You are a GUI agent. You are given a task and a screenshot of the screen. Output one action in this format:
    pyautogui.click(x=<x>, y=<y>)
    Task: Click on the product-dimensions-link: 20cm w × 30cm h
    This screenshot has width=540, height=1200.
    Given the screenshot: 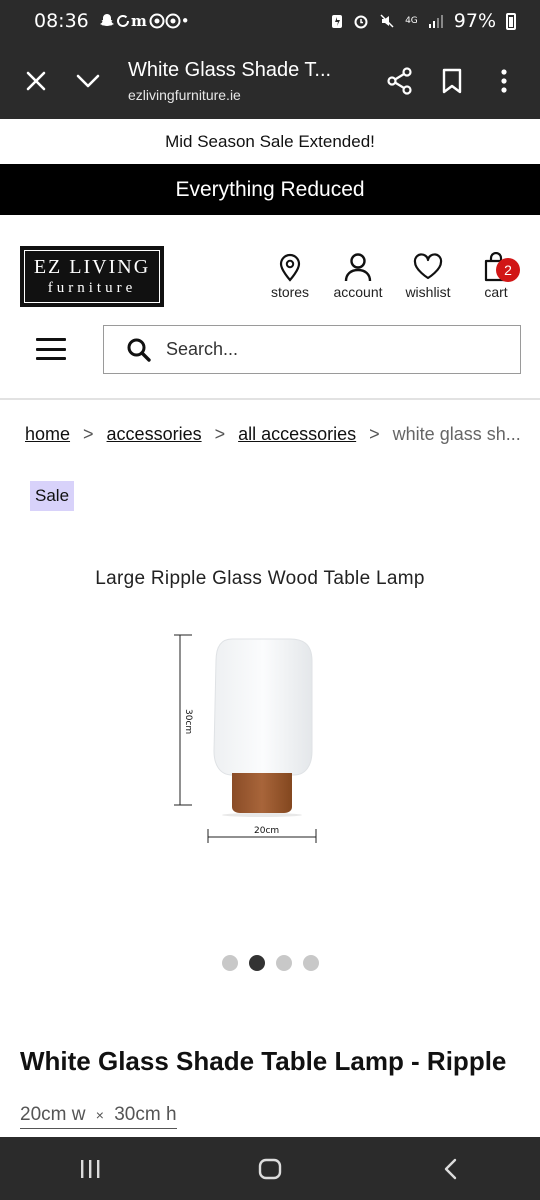 What is the action you would take?
    pyautogui.click(x=98, y=1116)
    